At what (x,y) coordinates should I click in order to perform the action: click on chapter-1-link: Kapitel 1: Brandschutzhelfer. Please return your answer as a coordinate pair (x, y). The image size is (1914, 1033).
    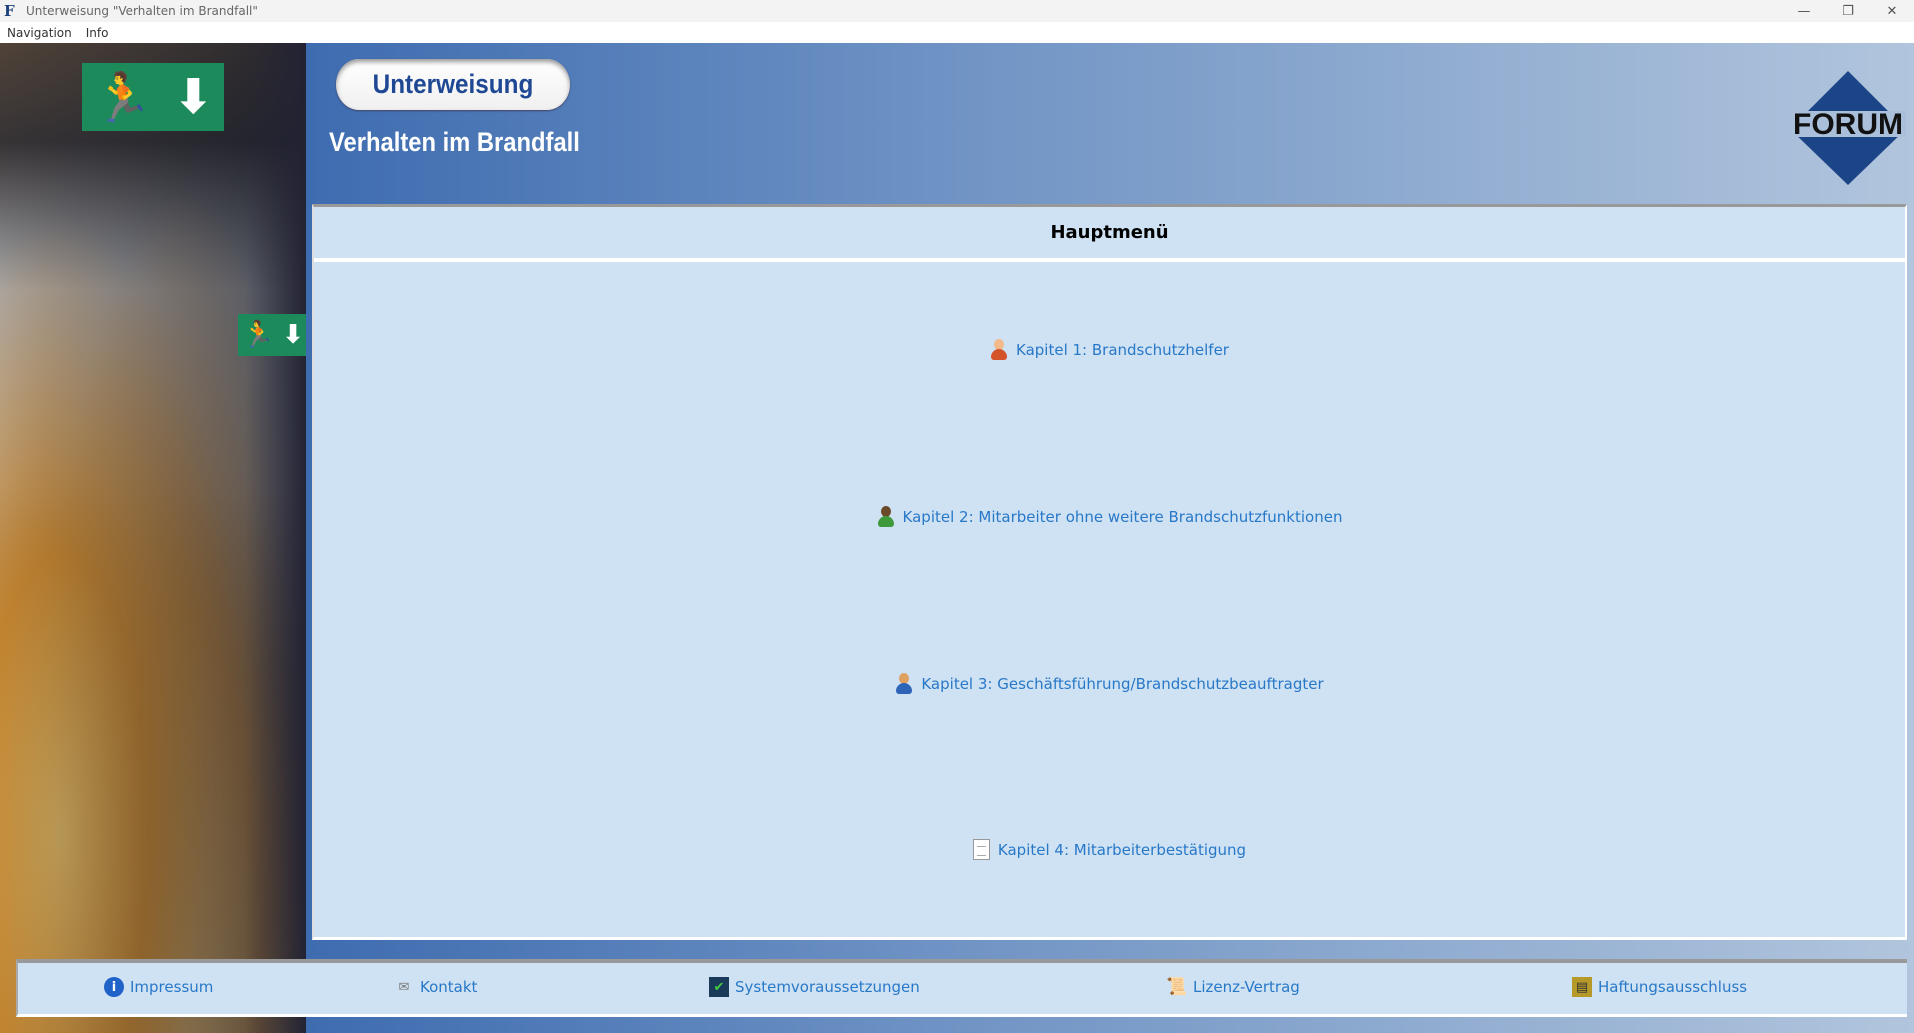
    Looking at the image, I should click on (1109, 350).